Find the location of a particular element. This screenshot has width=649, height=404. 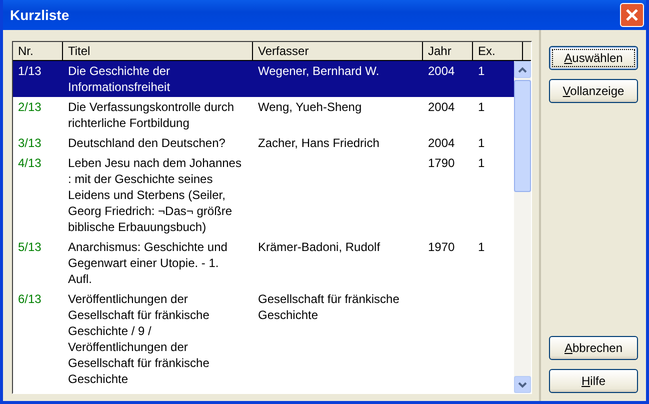

button: Hilfe is located at coordinates (593, 381).